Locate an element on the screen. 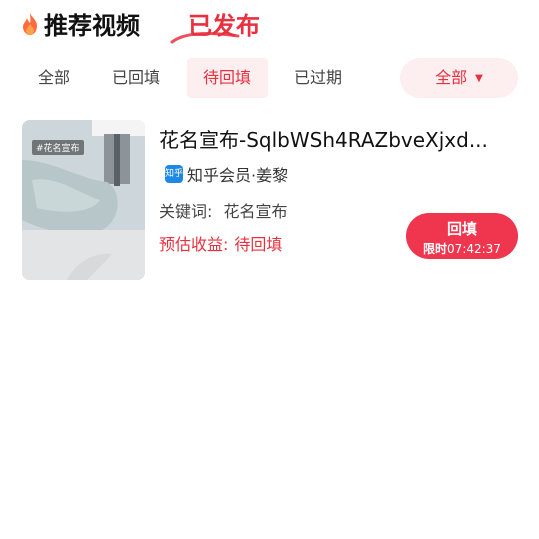  time-limit: 限时07:42:37 is located at coordinates (462, 248).